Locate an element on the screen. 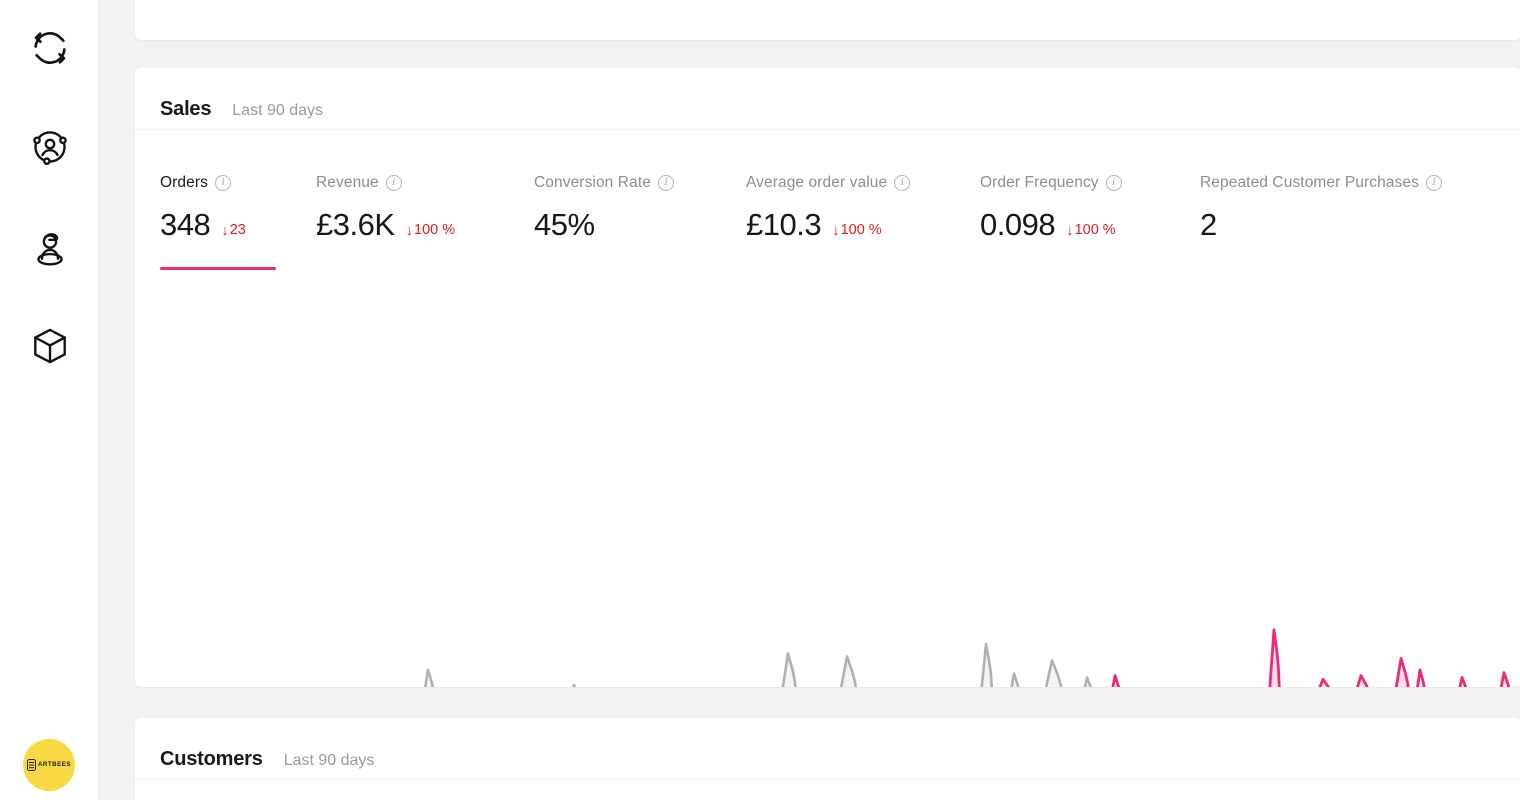  sidebar-item-products is located at coordinates (49, 346).